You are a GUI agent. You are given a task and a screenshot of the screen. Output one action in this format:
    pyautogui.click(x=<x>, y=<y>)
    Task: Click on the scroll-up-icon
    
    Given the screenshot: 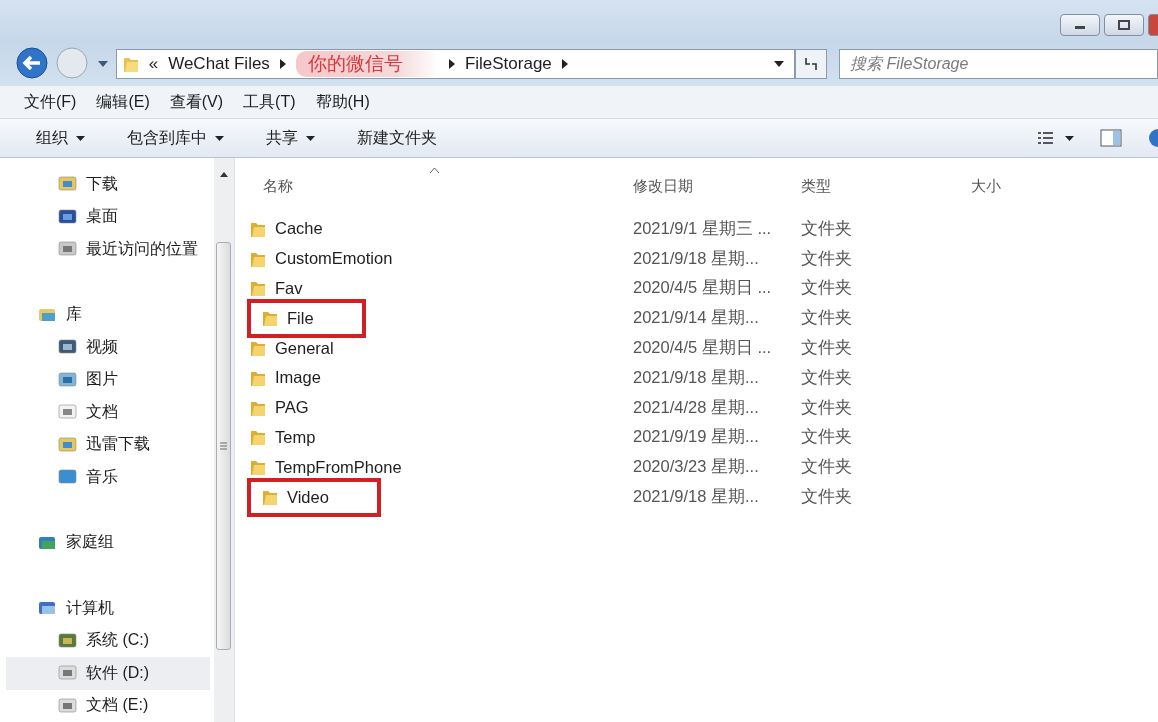 What is the action you would take?
    pyautogui.click(x=224, y=174)
    